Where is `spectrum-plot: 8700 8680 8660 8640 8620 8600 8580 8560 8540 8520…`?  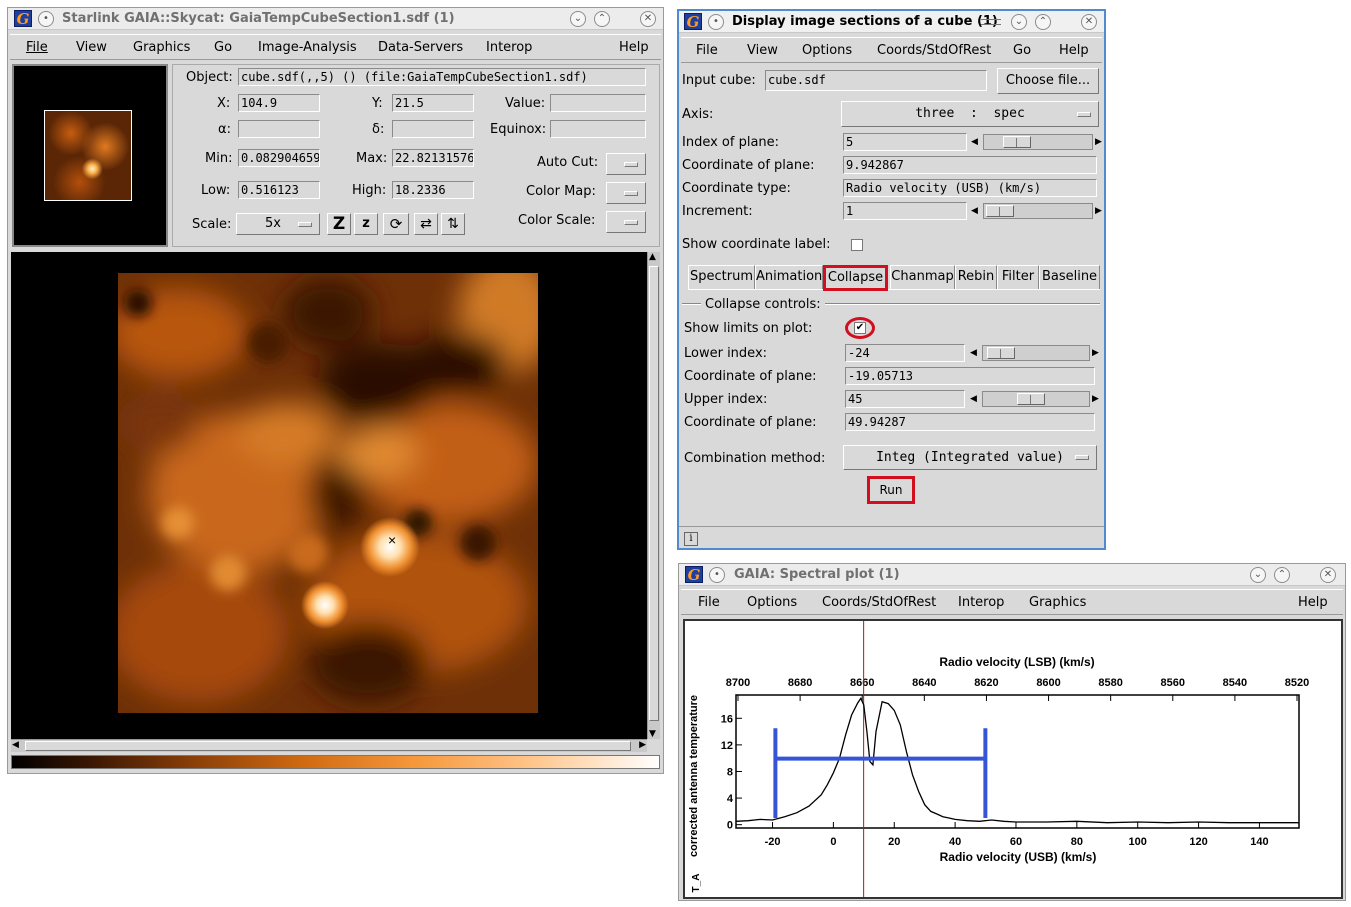
spectrum-plot: 8700 8680 8660 8640 8620 8600 8580 8560 8540 8520… is located at coordinates (1013, 759).